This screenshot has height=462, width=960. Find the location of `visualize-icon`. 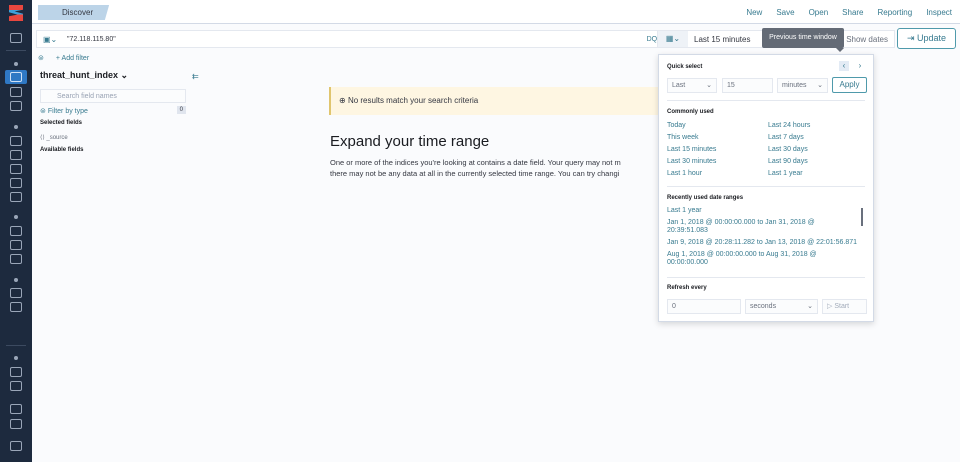

visualize-icon is located at coordinates (16, 92).